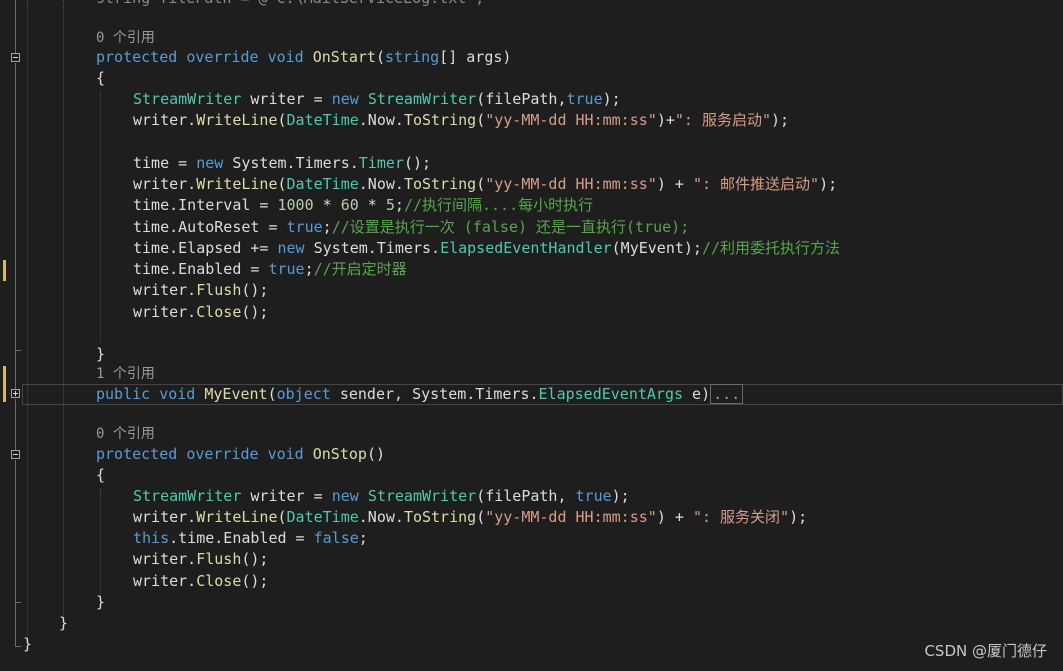  What do you see at coordinates (4, 384) in the screenshot?
I see `change-marker` at bounding box center [4, 384].